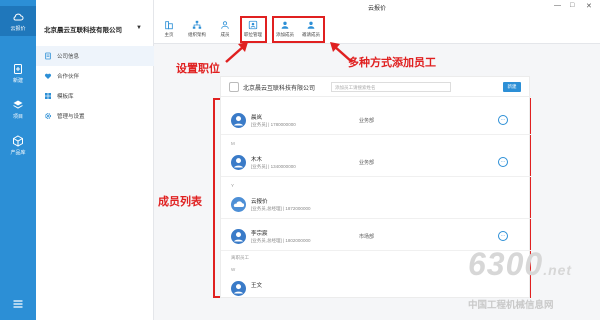  Describe the element at coordinates (506, 264) in the screenshot. I see `watermark-number-main: 6300` at that location.